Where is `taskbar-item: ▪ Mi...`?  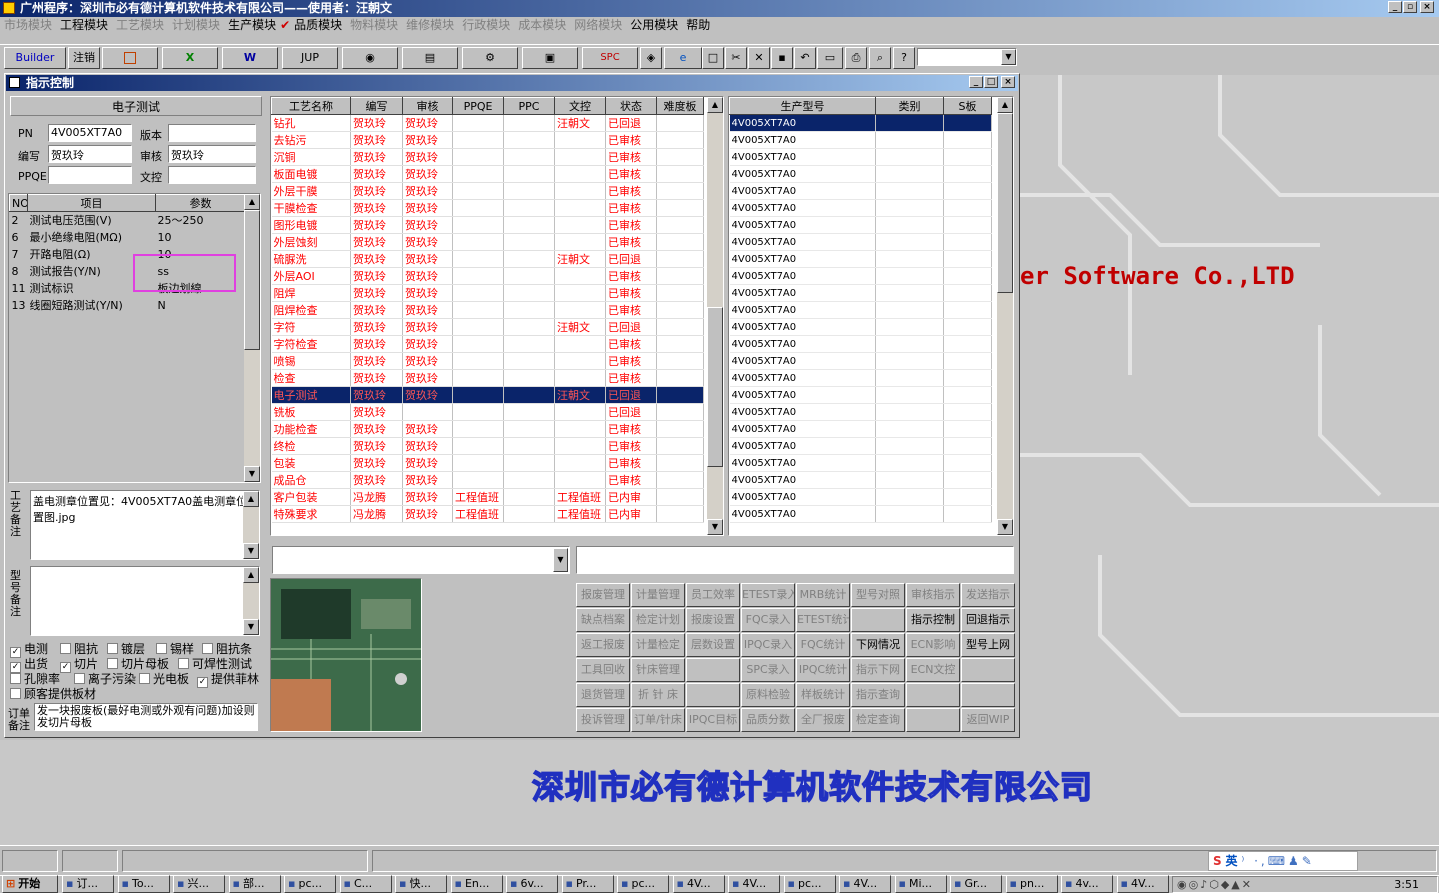
taskbar-item: ▪ Mi... is located at coordinates (920, 884).